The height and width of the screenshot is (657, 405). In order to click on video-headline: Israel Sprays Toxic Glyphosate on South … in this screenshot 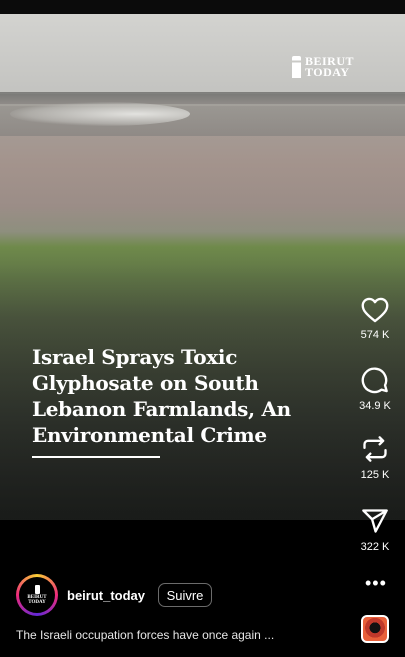, I will do `click(182, 396)`.